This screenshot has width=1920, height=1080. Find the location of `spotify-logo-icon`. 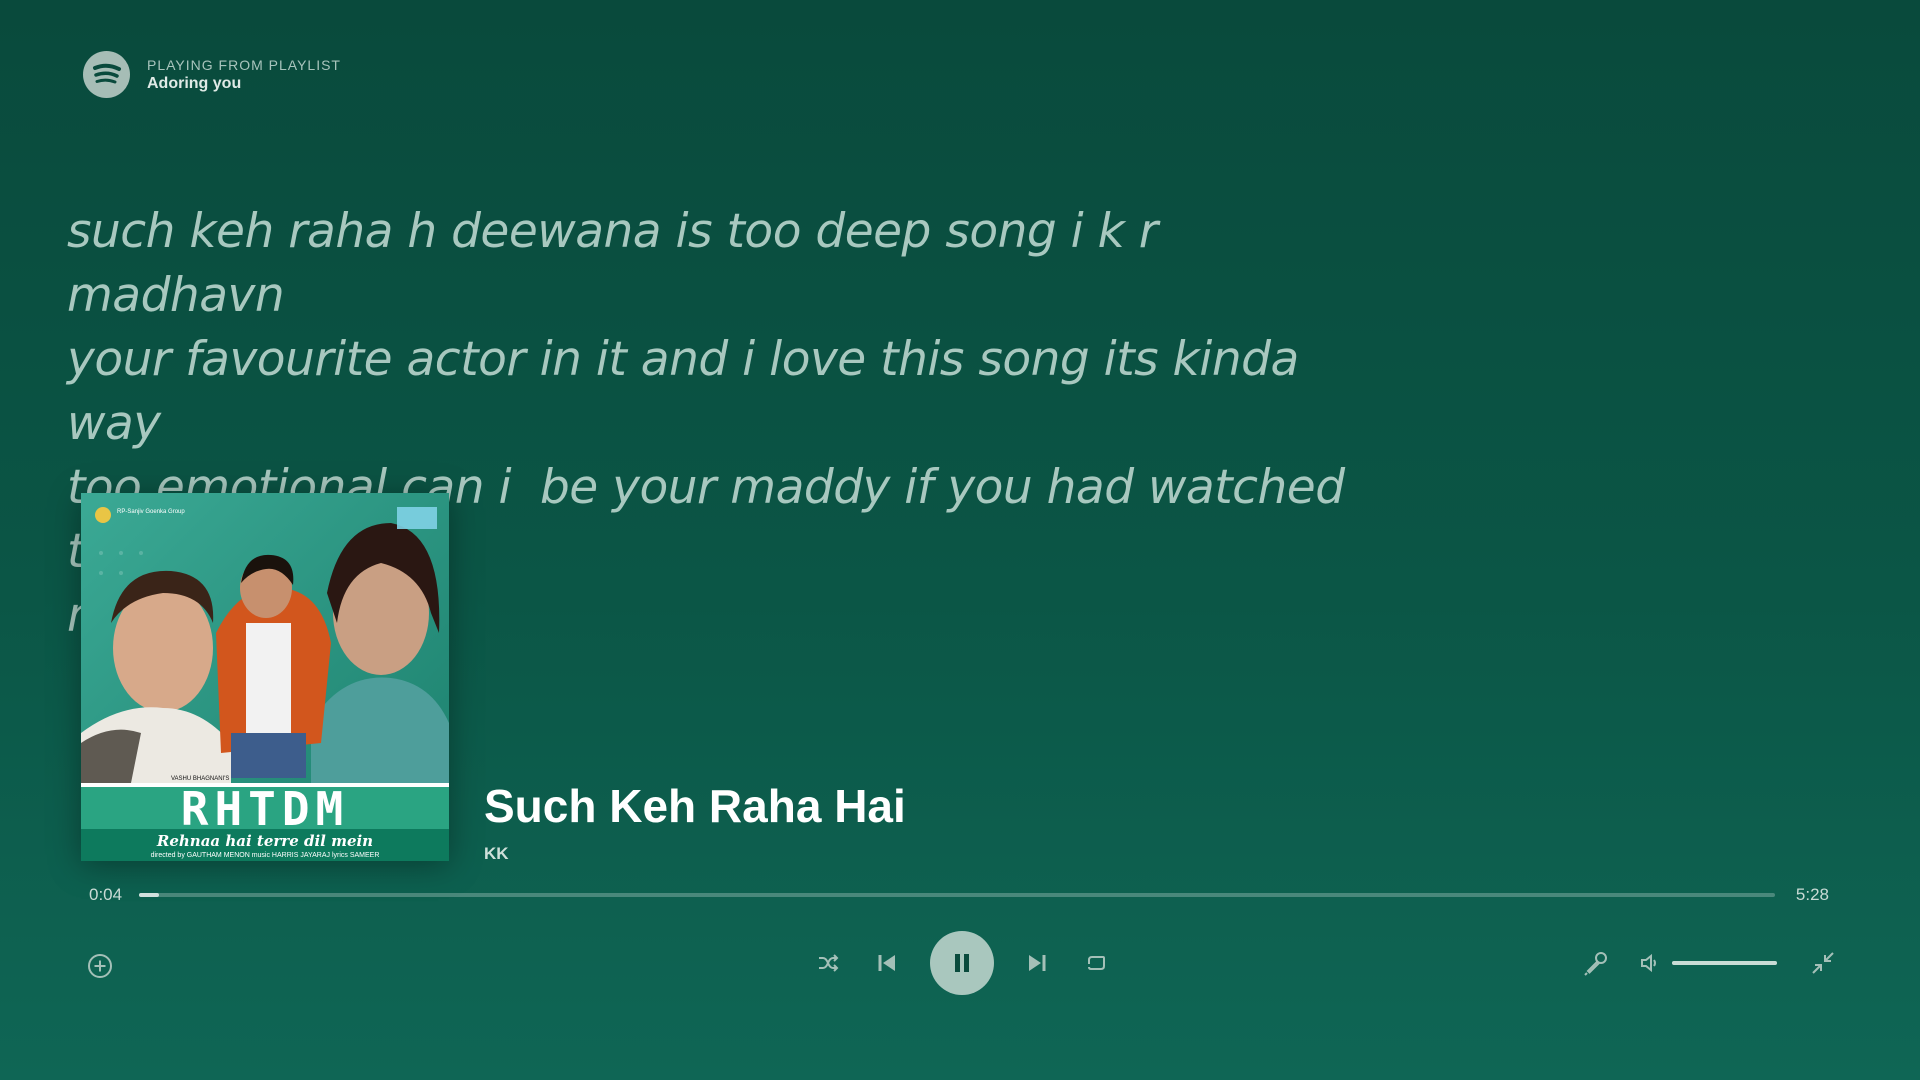

spotify-logo-icon is located at coordinates (106, 74).